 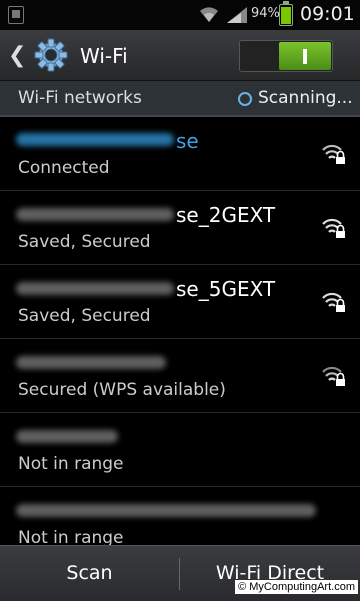 What do you see at coordinates (180, 15) in the screenshot?
I see `status-bar: 94% 09:01` at bounding box center [180, 15].